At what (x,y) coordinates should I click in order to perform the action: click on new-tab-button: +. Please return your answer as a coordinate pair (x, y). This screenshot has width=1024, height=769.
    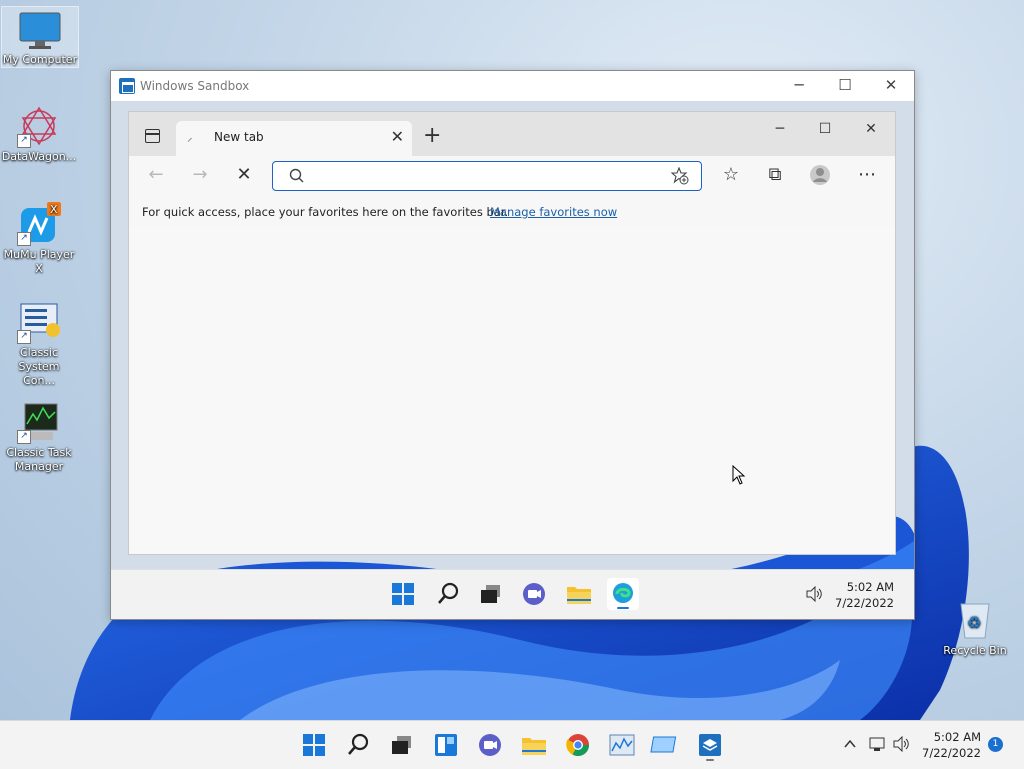
    Looking at the image, I should click on (432, 135).